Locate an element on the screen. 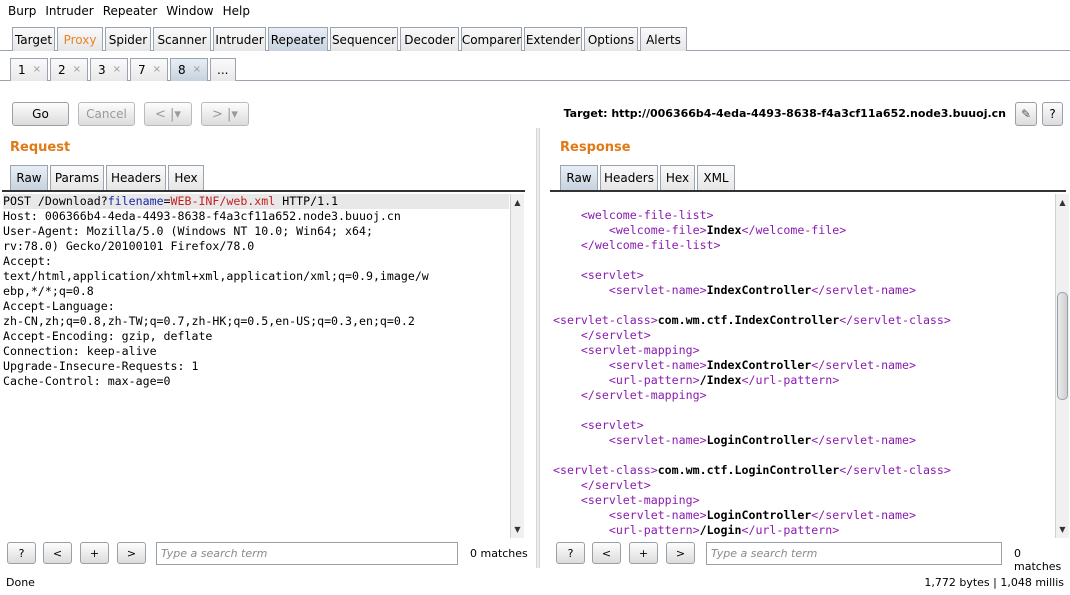 The width and height of the screenshot is (1070, 595). menu-repeater: Repeater is located at coordinates (130, 11).